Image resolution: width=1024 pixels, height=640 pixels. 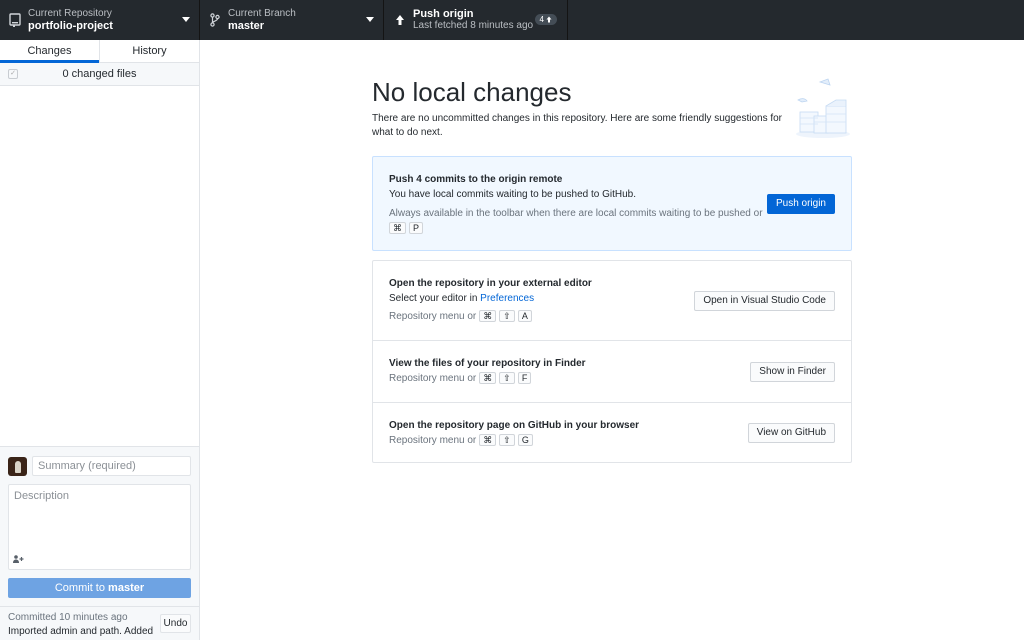 I want to click on undo-button: Undo, so click(x=175, y=623).